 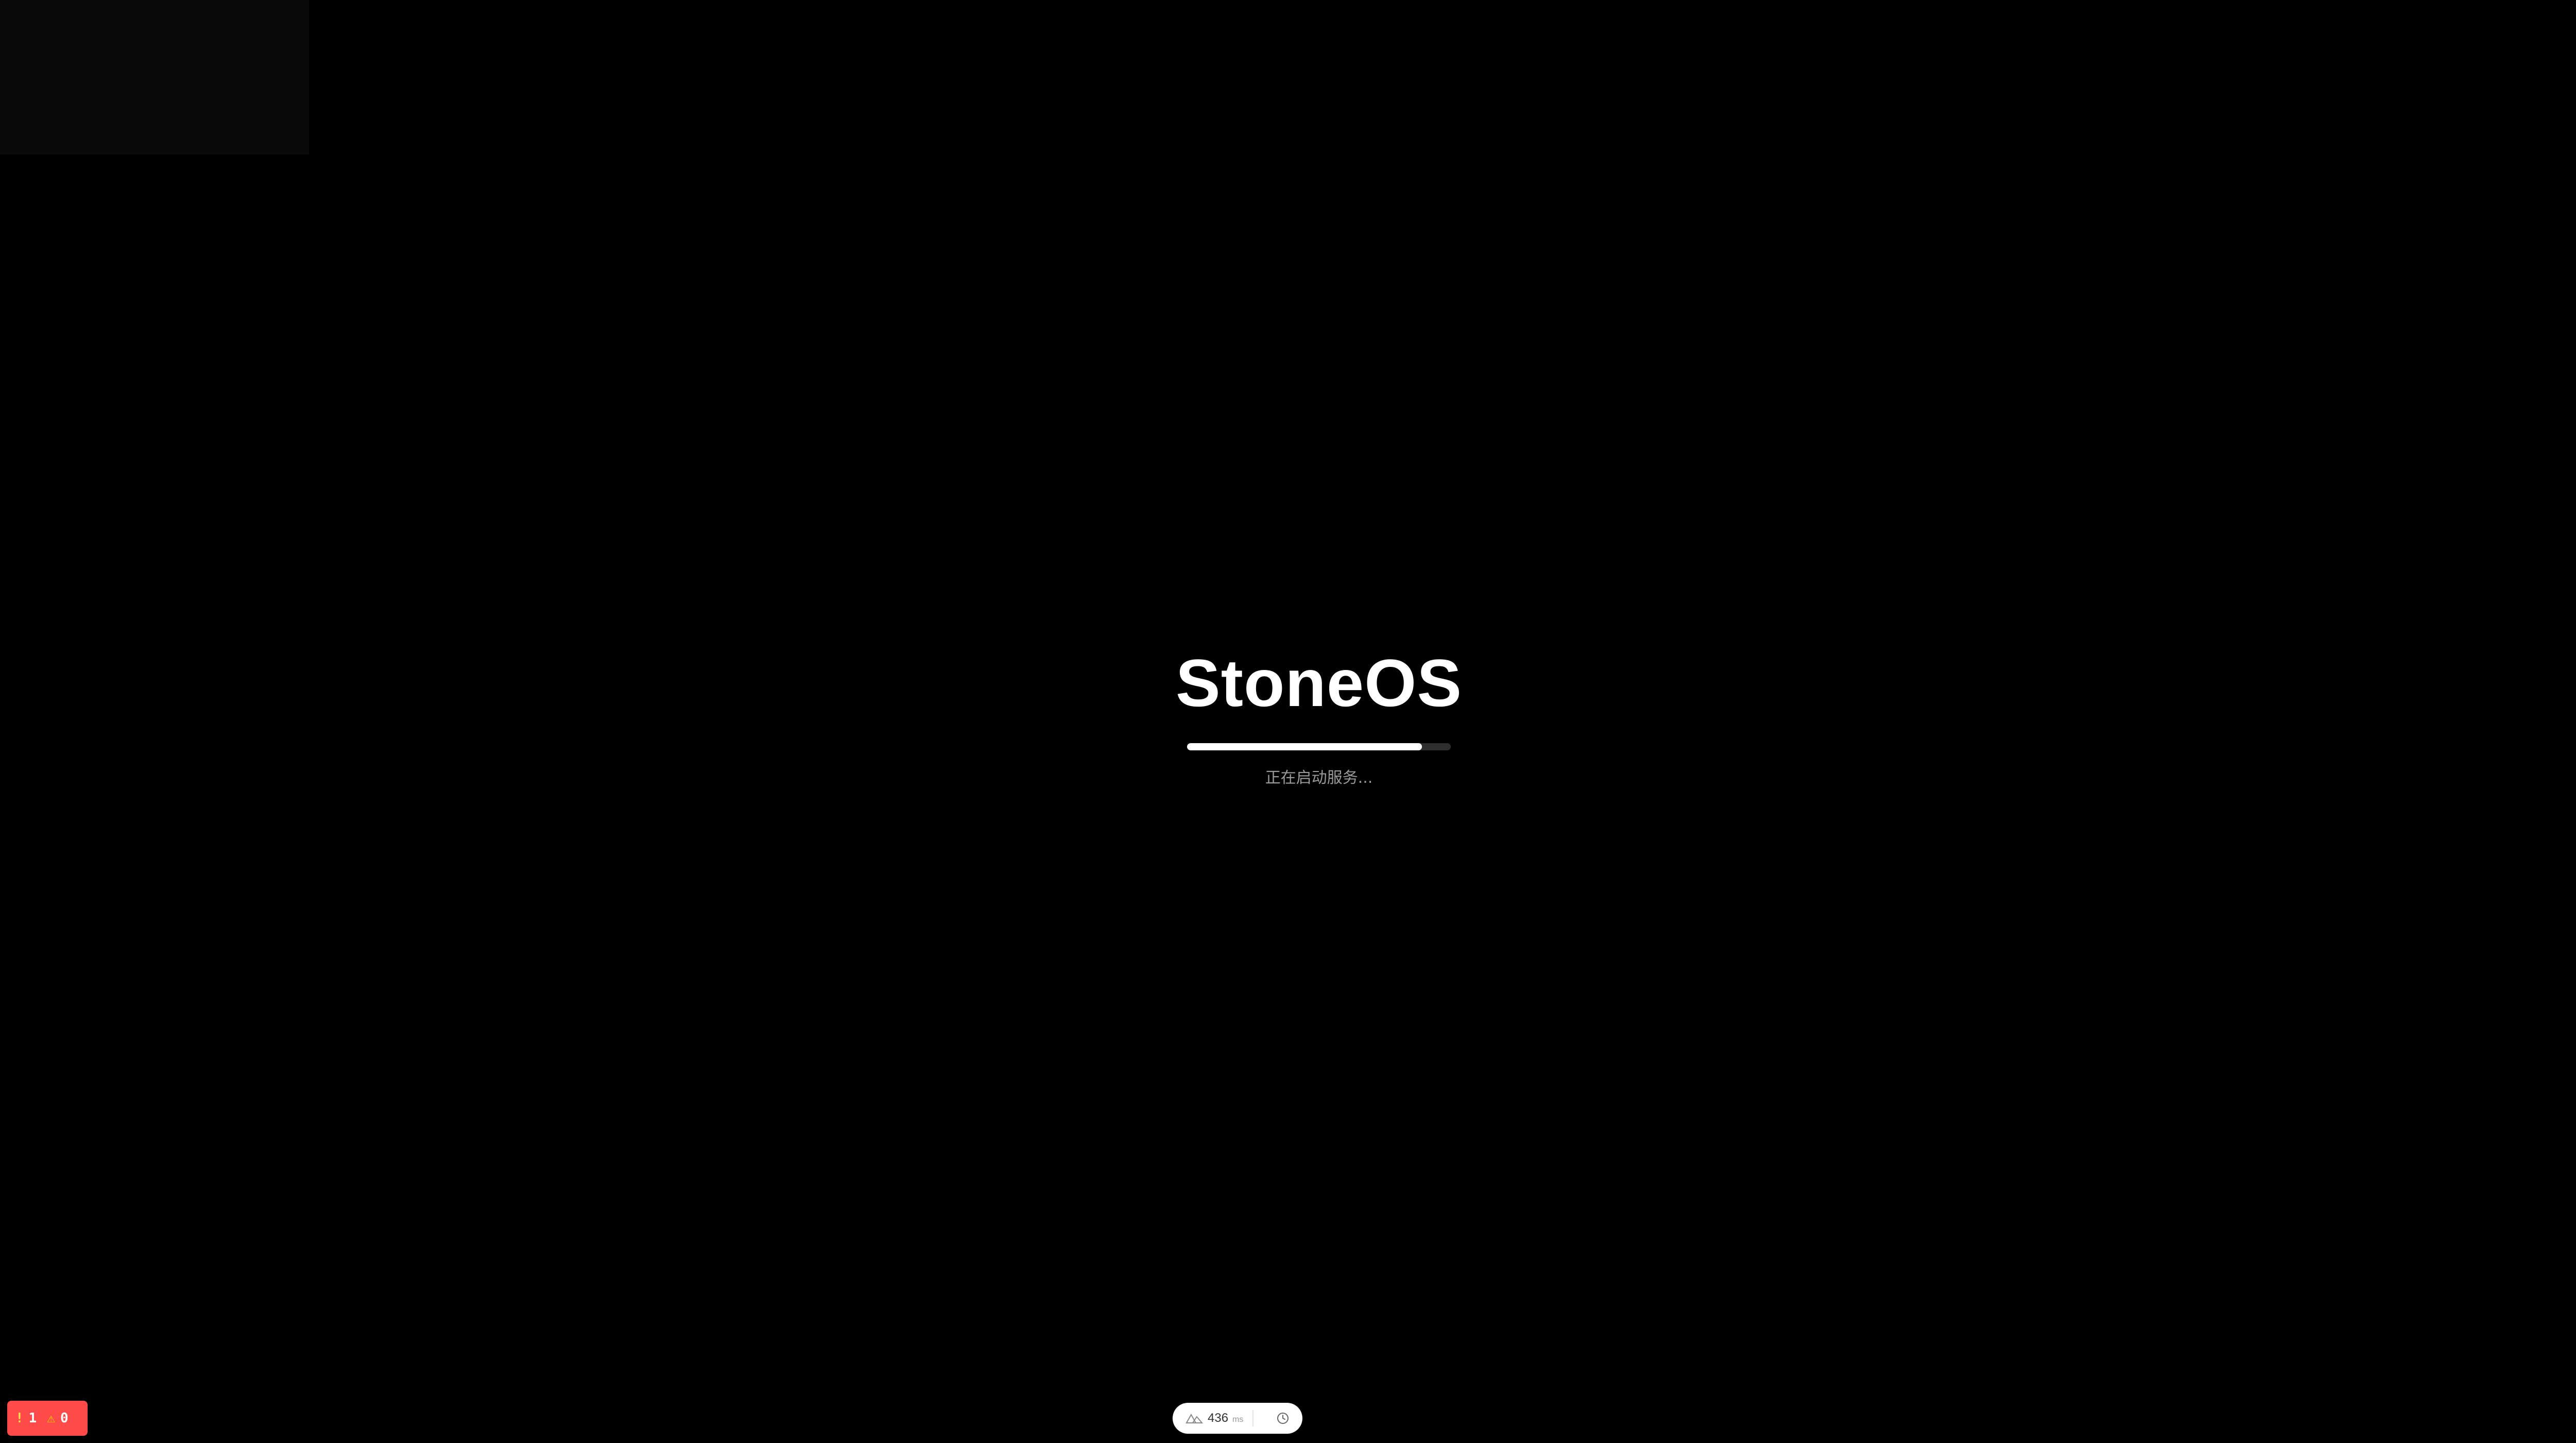 I want to click on error-count: 1, so click(x=32, y=1418).